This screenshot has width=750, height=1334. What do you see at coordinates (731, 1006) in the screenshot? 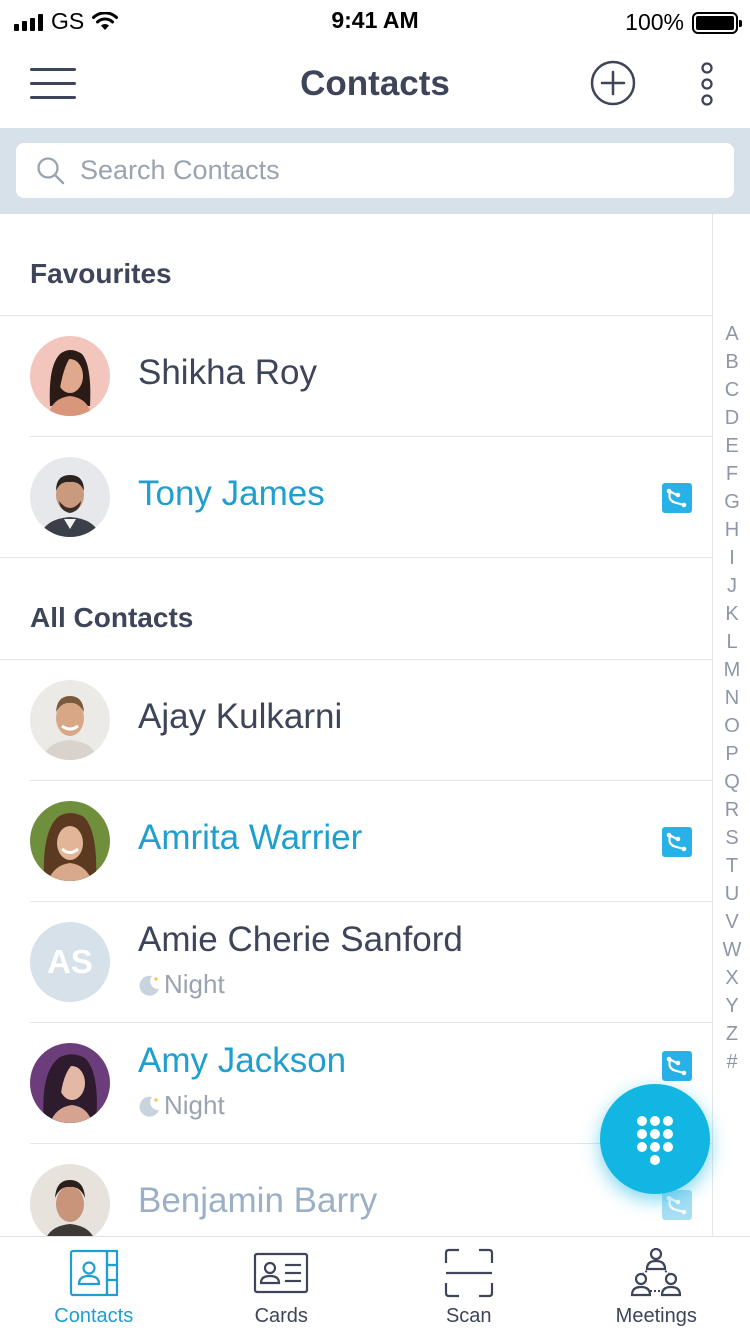
I see `alphabet-index-letter: Y` at bounding box center [731, 1006].